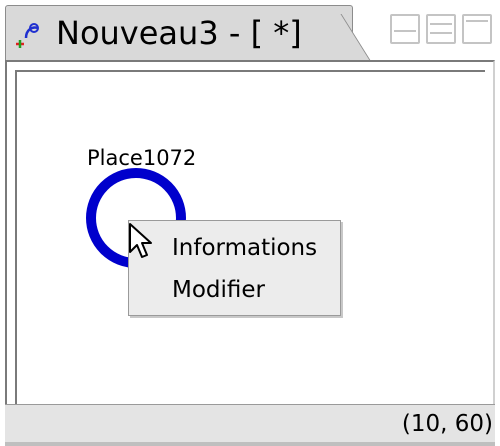 The image size is (500, 446). Describe the element at coordinates (218, 290) in the screenshot. I see `menu-item-modifier: Modifier` at that location.